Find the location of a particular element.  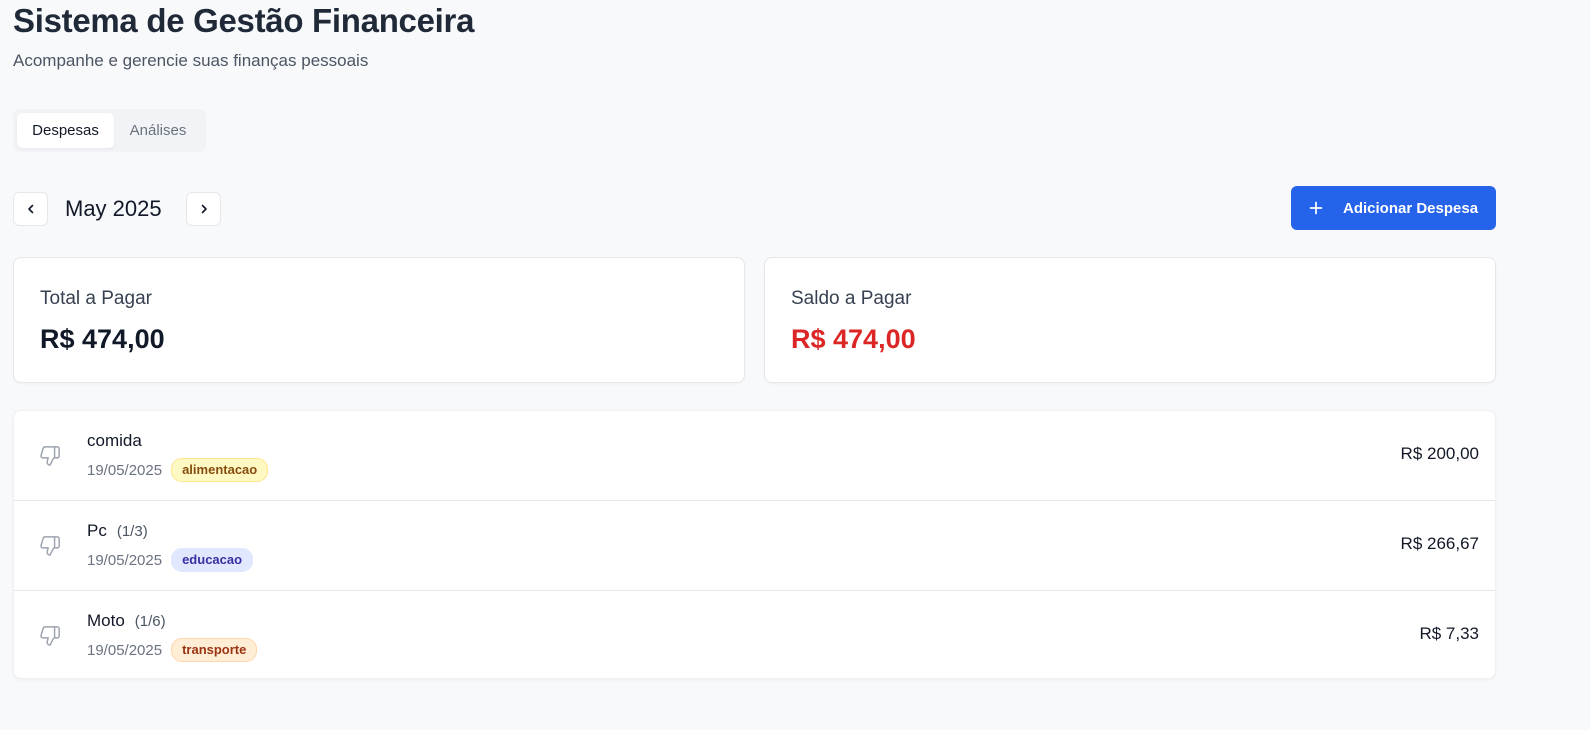

plus-icon is located at coordinates (1316, 208).